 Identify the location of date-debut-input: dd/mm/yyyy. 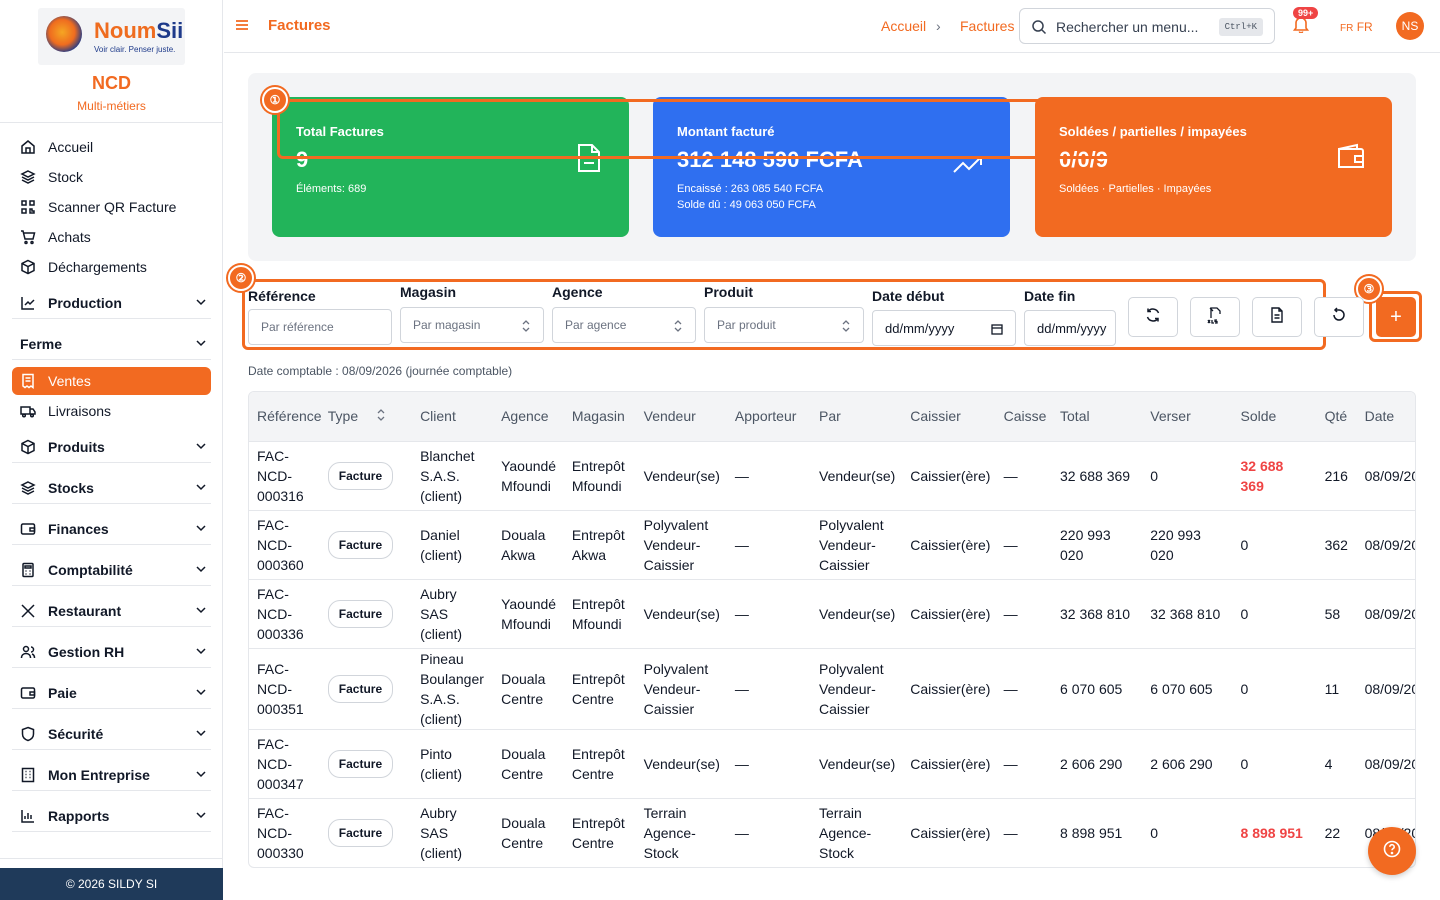
(944, 328).